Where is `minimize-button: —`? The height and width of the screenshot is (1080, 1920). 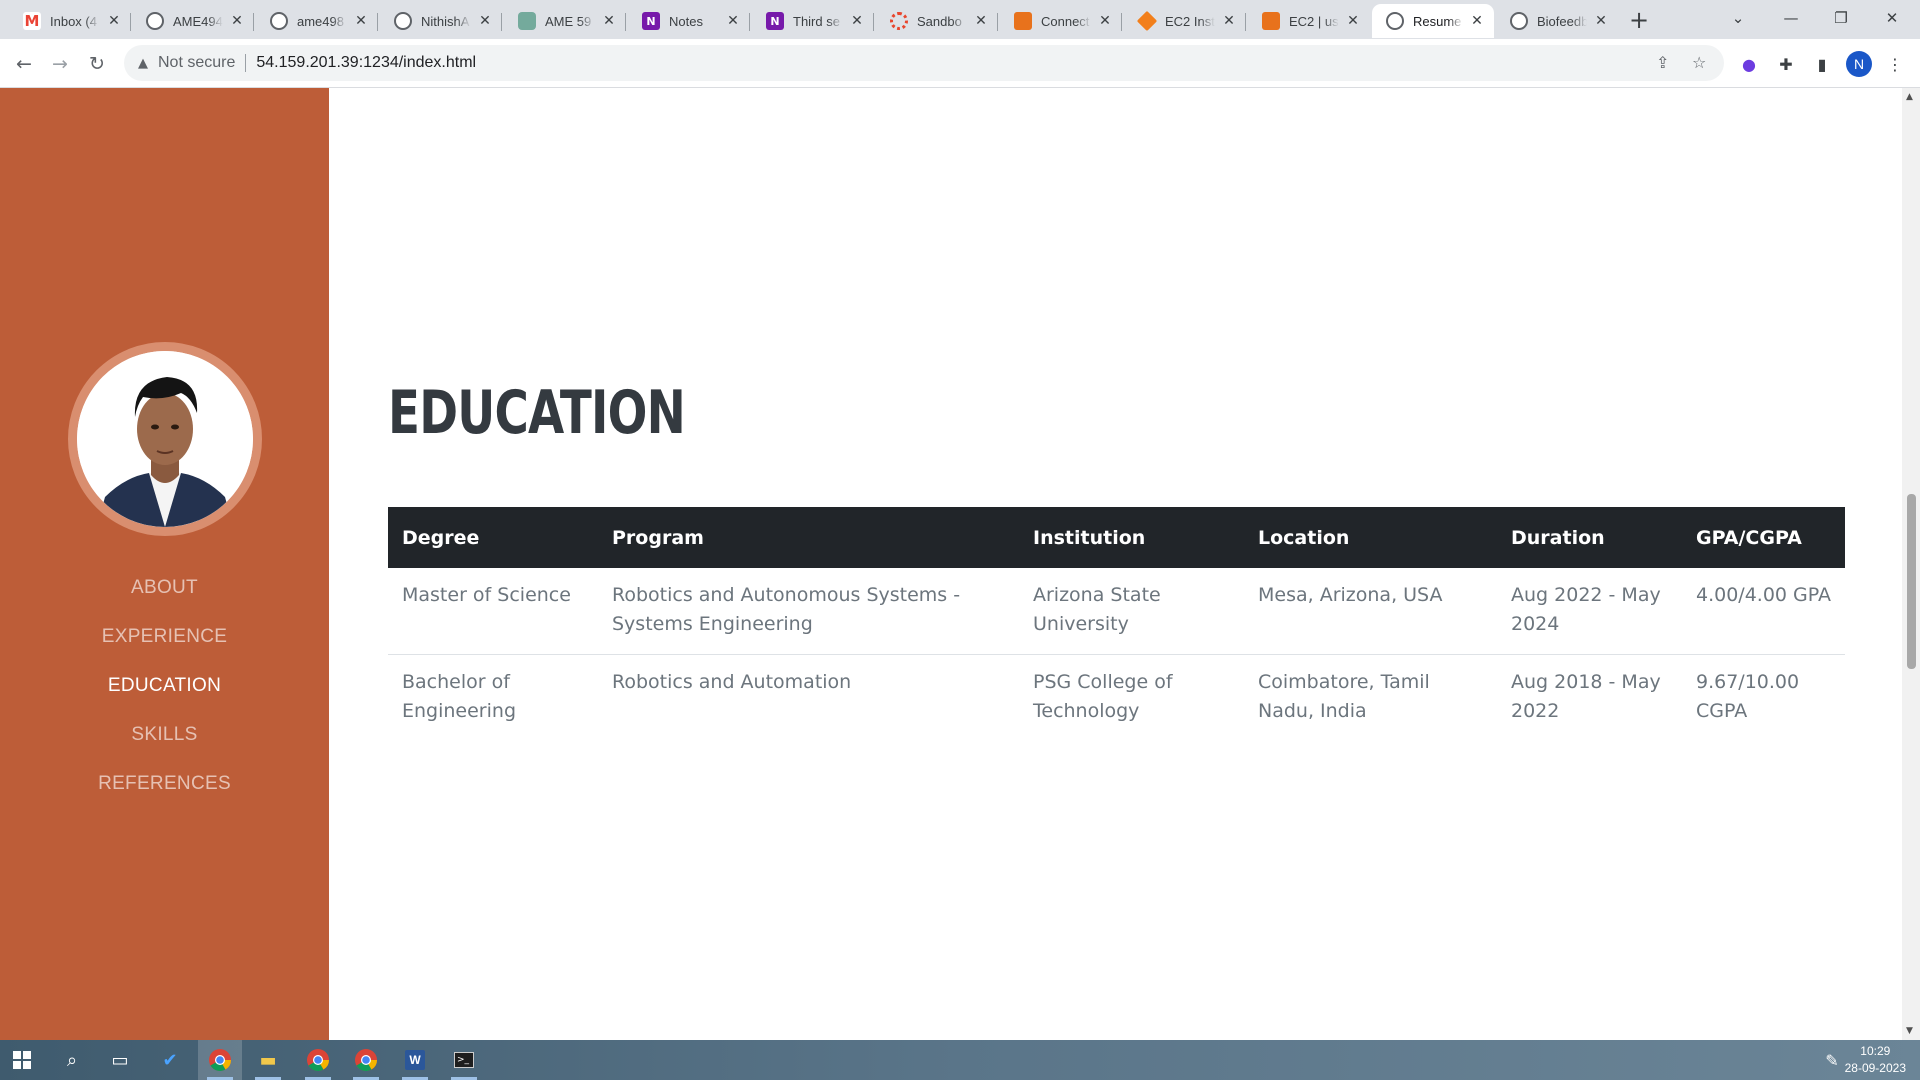 minimize-button: — is located at coordinates (1791, 18).